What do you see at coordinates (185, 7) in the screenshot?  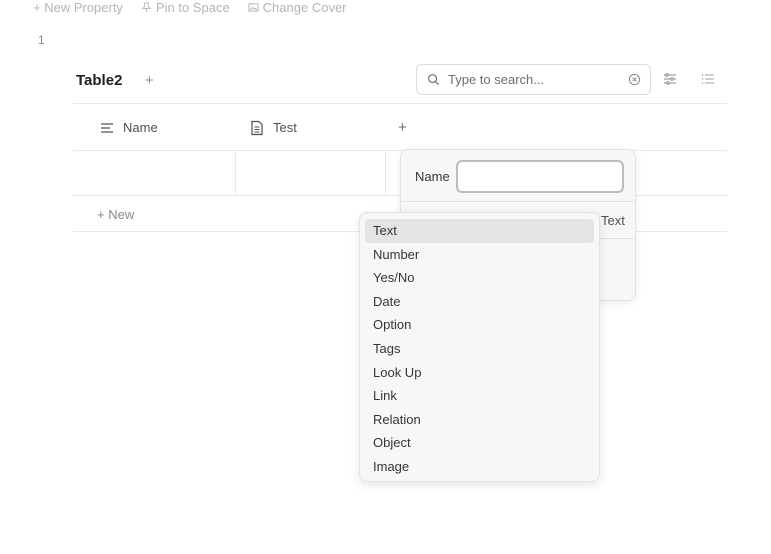 I see `pin-to-space-button: Pin to Space` at bounding box center [185, 7].